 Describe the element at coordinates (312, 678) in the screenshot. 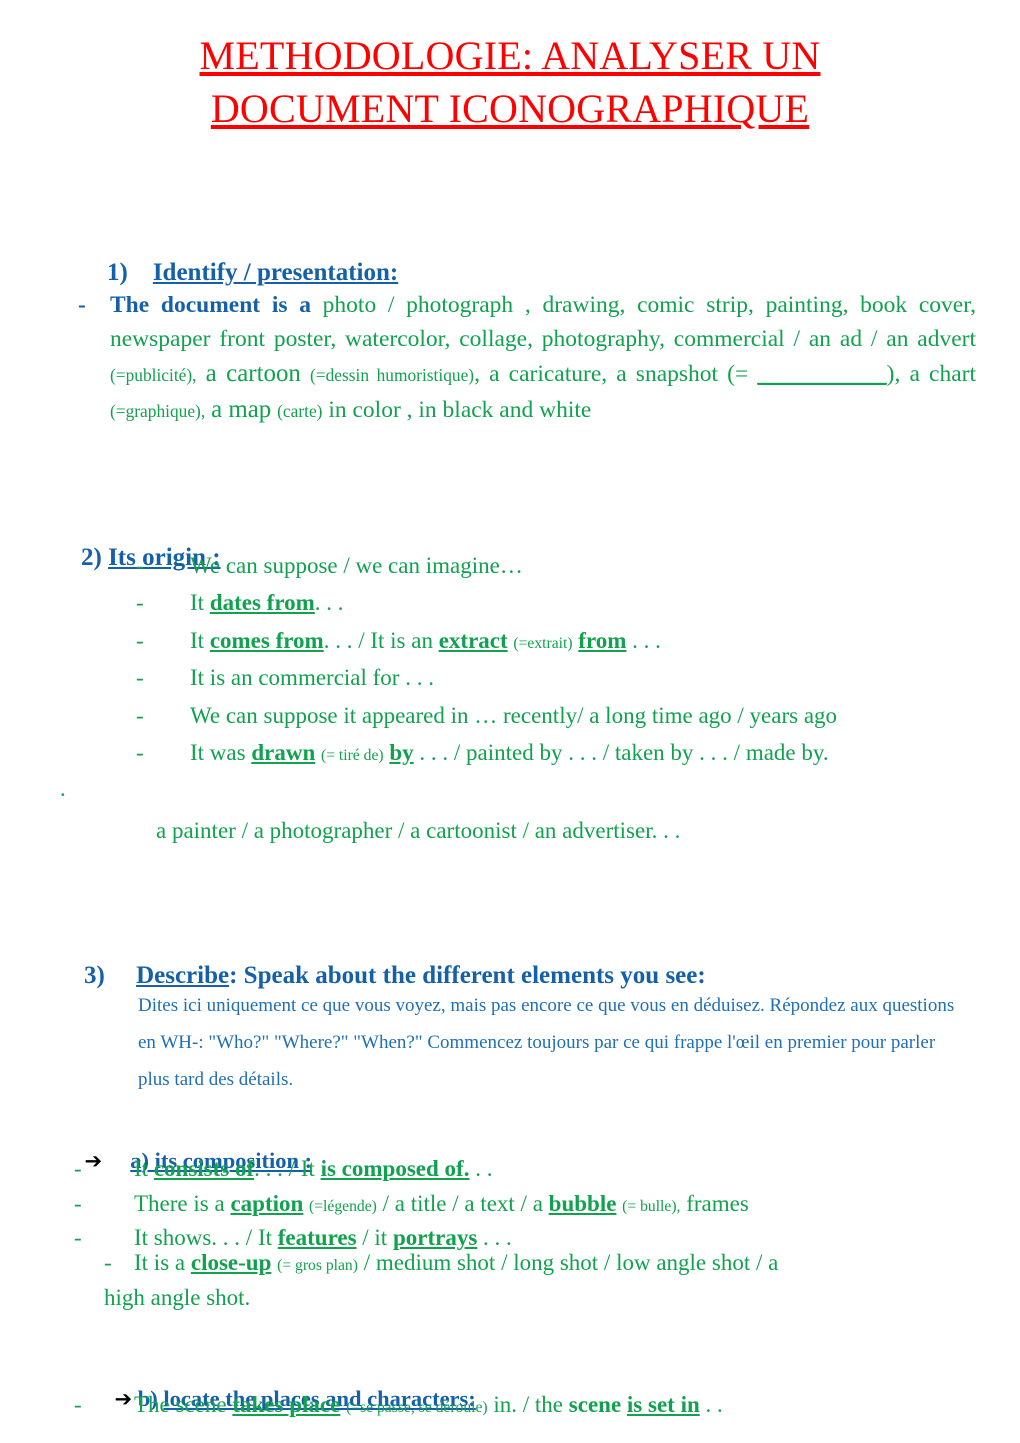

I see `text-run: It is an commercial for . . .` at that location.